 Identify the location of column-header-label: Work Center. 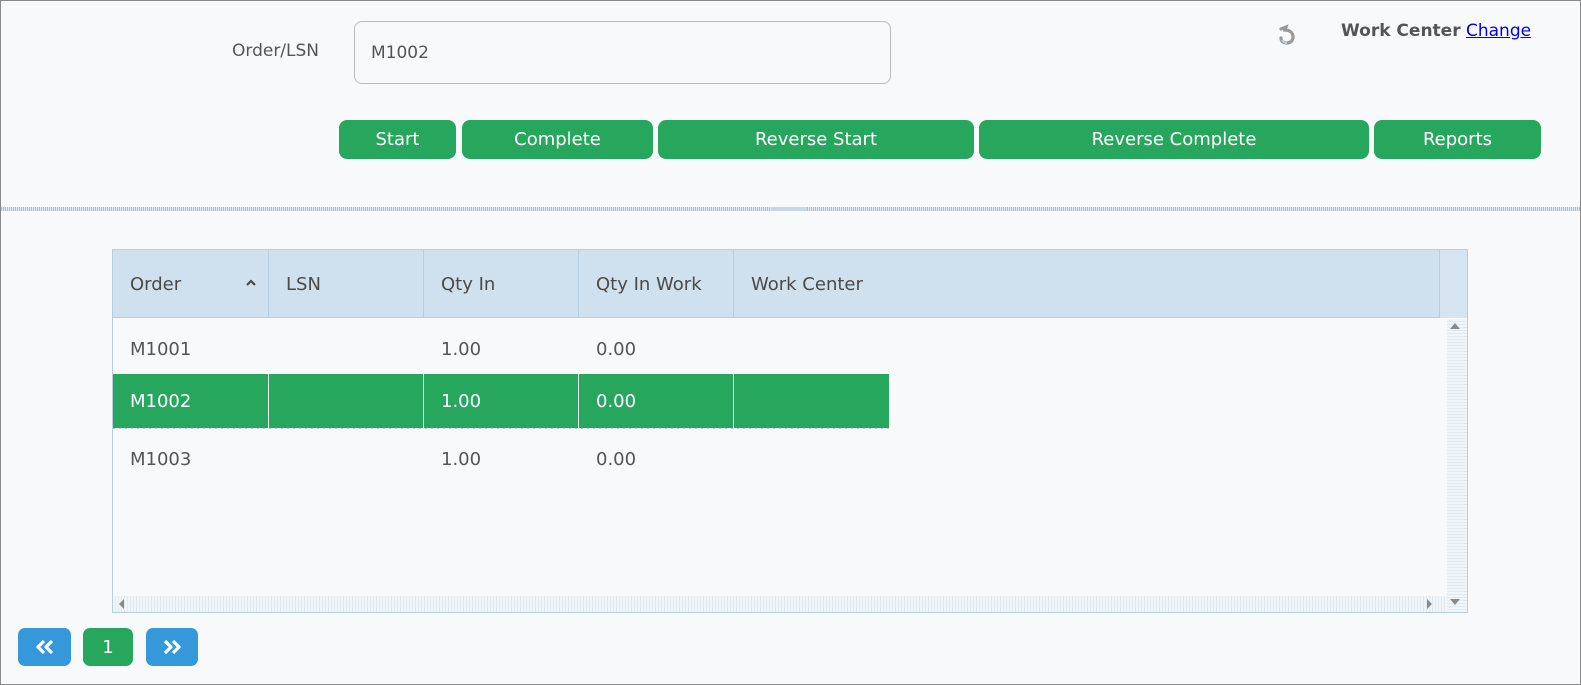
(807, 284).